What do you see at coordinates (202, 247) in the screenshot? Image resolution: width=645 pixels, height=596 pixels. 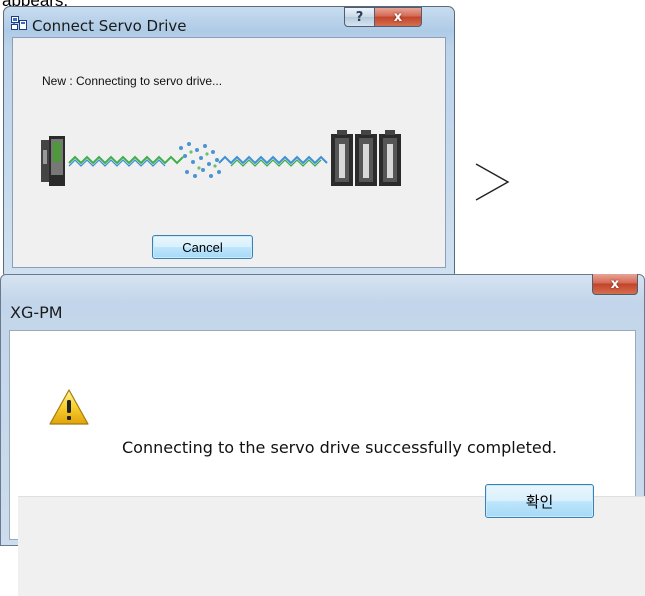 I see `cancel-button: Cancel` at bounding box center [202, 247].